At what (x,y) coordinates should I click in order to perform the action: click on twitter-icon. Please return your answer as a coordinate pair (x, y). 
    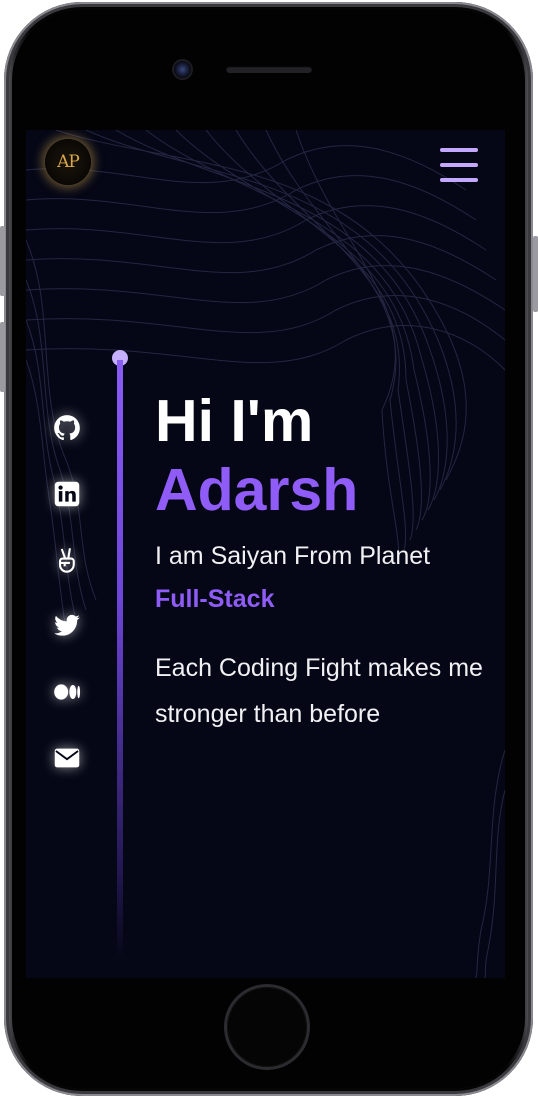
    Looking at the image, I should click on (67, 626).